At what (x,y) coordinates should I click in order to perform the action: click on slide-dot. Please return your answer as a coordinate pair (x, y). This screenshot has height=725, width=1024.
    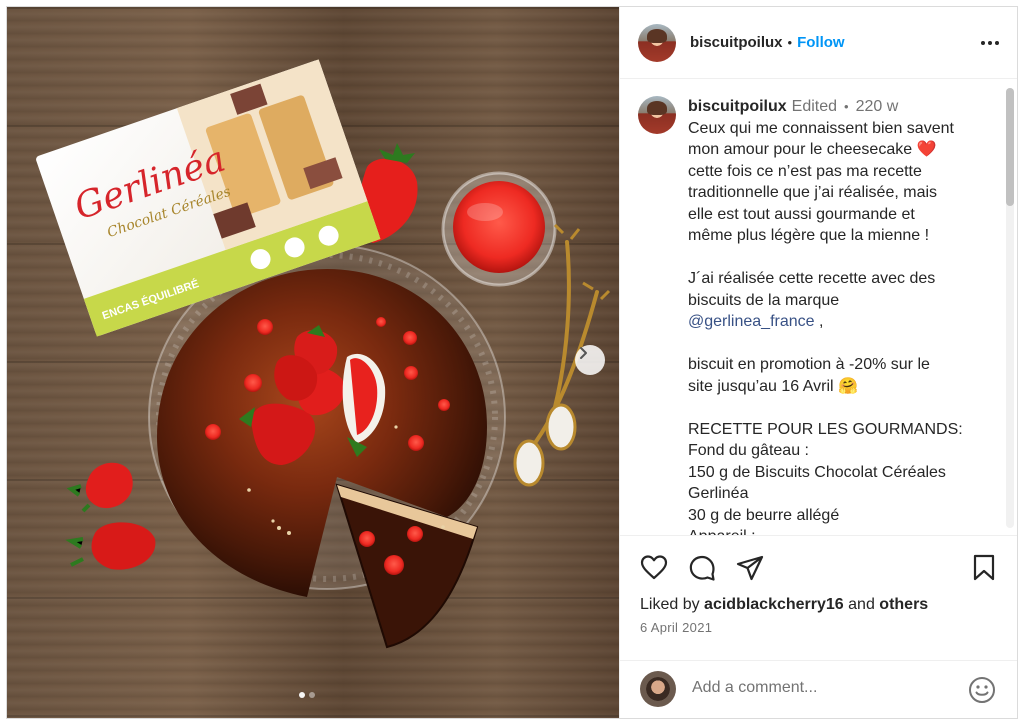
    Looking at the image, I should click on (312, 695).